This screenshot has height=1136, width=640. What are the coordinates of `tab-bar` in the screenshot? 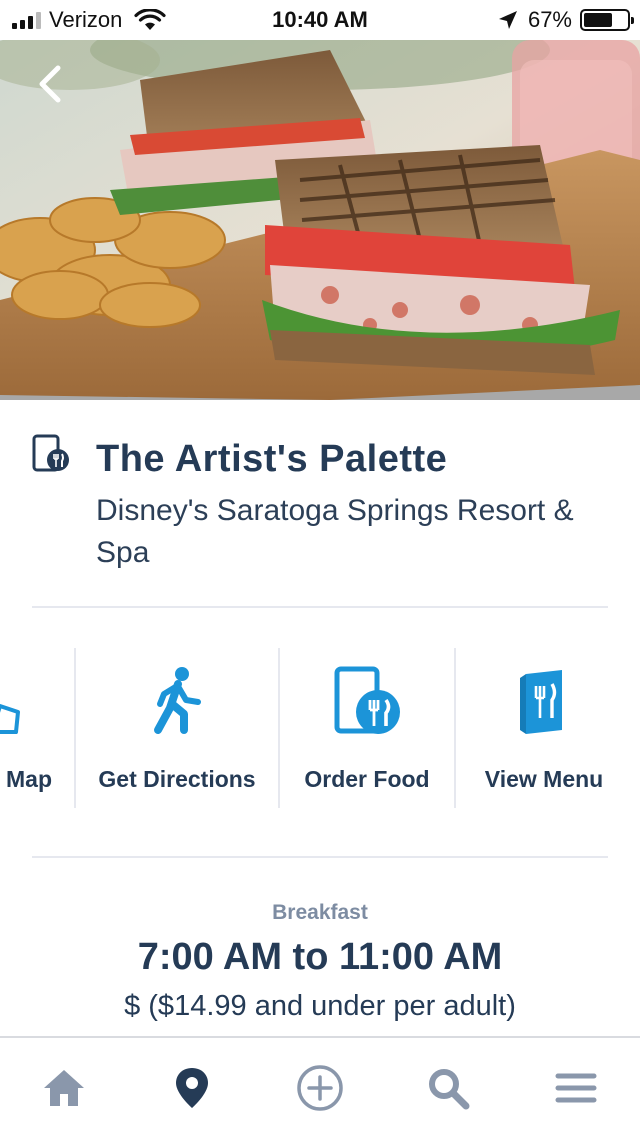 It's located at (320, 1086).